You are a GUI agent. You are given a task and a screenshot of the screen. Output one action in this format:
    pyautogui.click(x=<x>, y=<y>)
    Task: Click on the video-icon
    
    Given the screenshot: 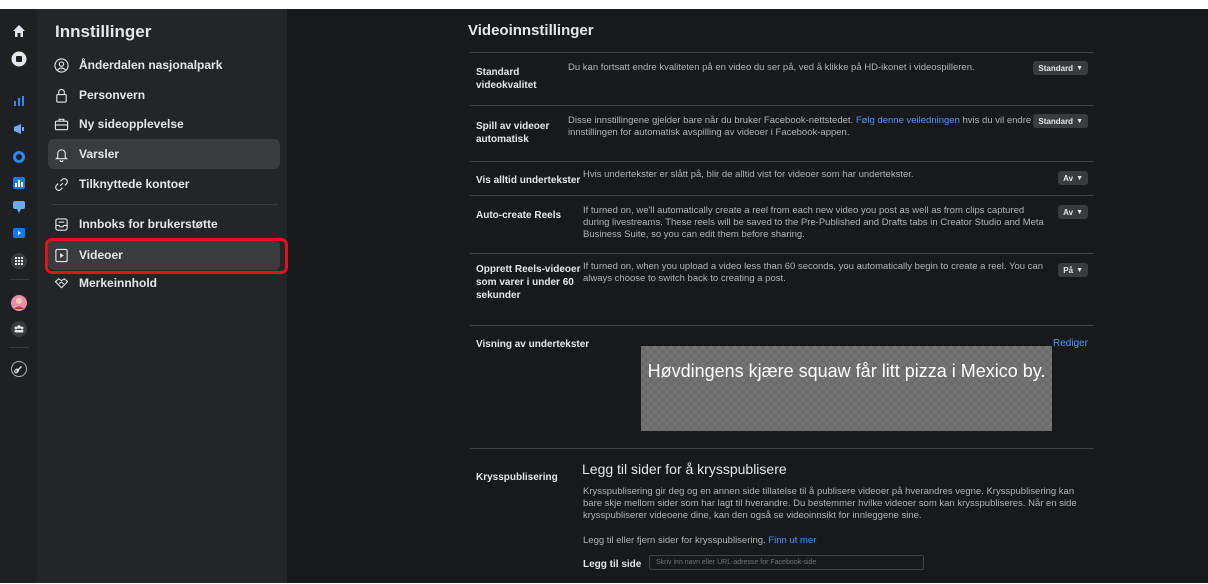 What is the action you would take?
    pyautogui.click(x=61, y=255)
    